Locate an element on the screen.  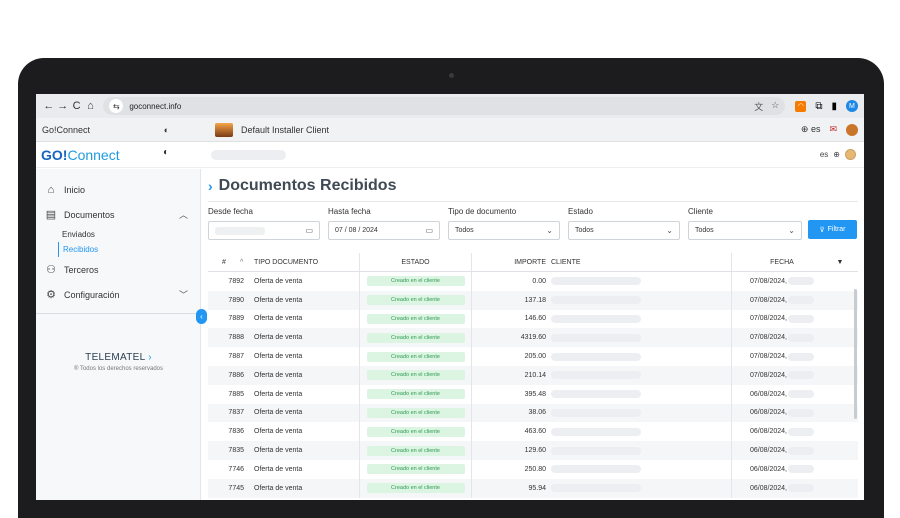
page-title-text: Documentos Recibidos is located at coordinates (307, 185).